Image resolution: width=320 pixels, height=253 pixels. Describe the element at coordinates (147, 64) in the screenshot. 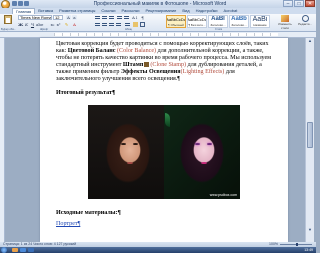

I see `clone-stamp-icon` at that location.